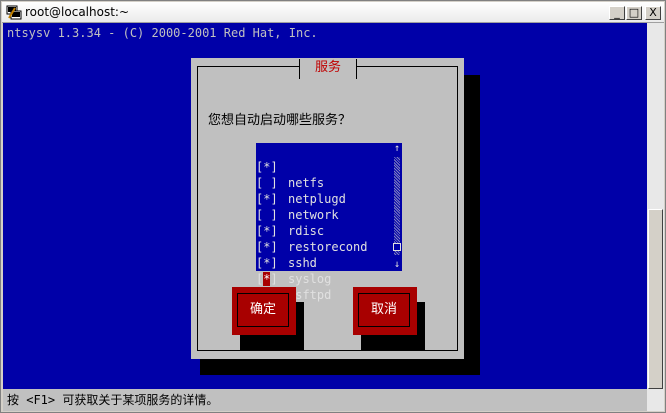 The height and width of the screenshot is (413, 666). I want to click on service-item-selected: [*] vsftpd, so click(324, 278).